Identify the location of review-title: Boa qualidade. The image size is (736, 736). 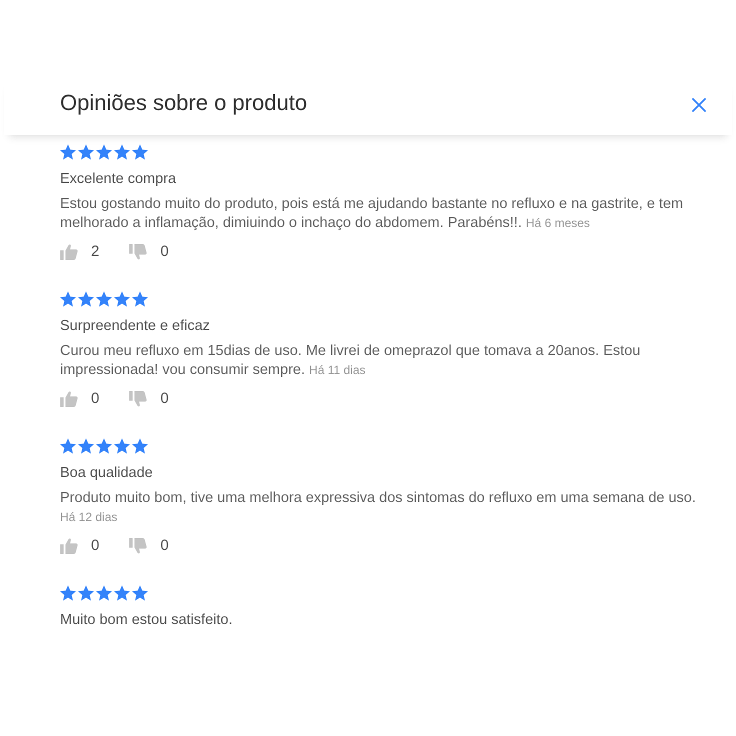
(107, 473).